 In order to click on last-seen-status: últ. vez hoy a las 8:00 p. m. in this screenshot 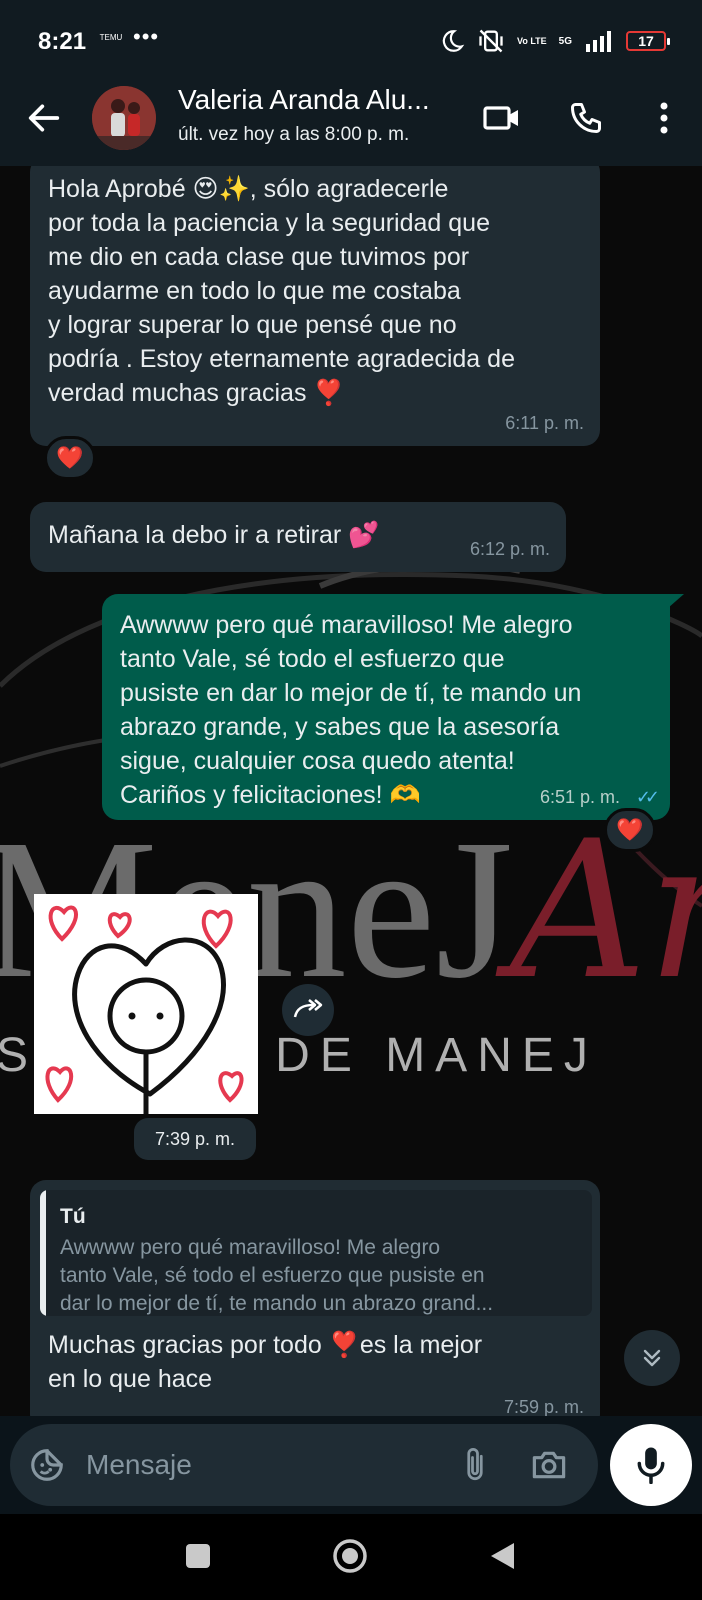, I will do `click(294, 134)`.